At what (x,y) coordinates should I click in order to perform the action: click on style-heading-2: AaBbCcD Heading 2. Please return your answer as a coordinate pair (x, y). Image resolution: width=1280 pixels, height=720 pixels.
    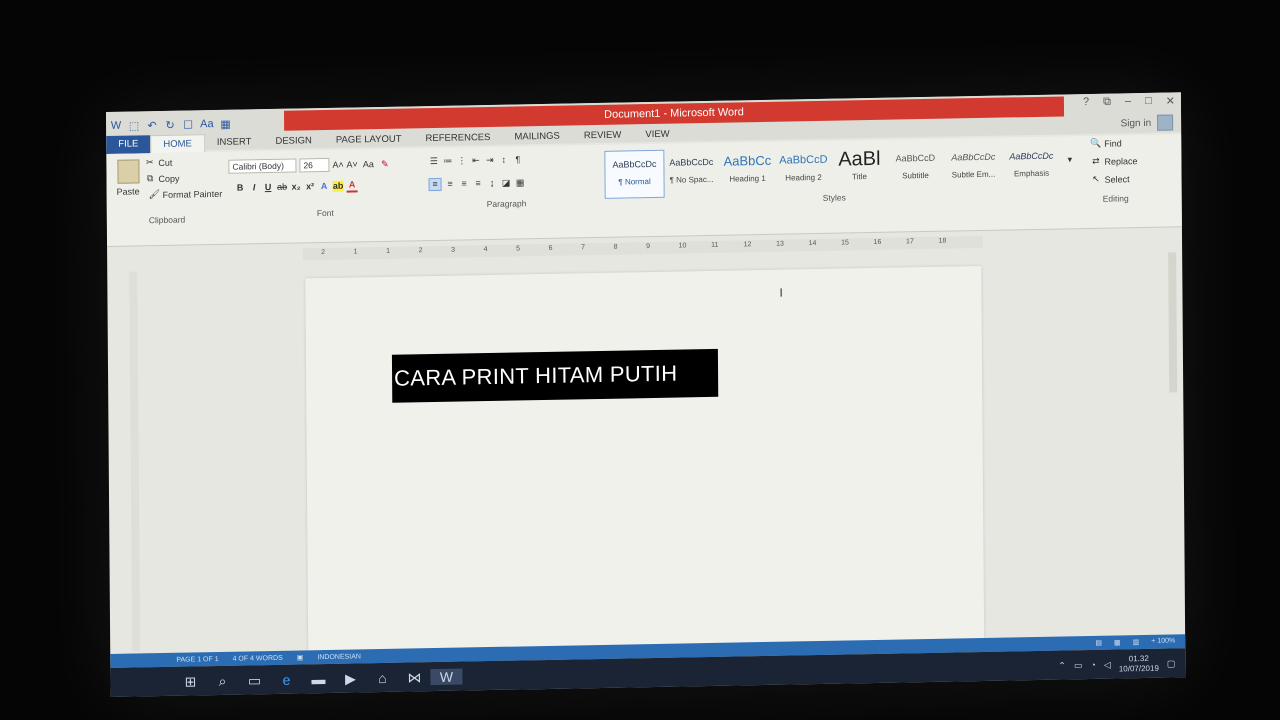
    Looking at the image, I should click on (803, 170).